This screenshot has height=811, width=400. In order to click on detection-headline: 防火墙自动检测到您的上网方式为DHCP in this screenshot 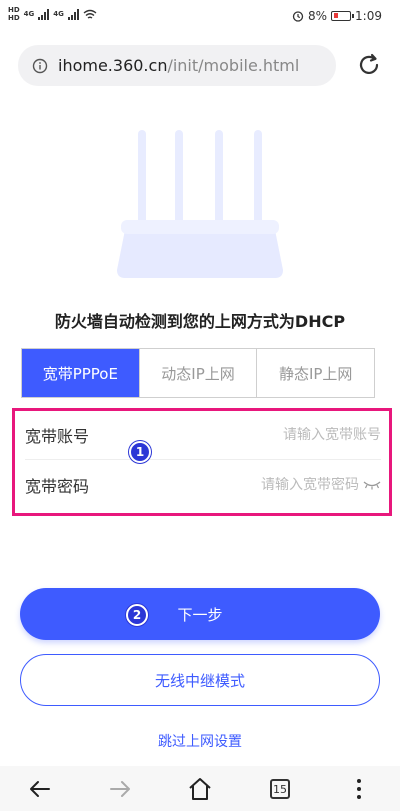, I will do `click(200, 321)`.